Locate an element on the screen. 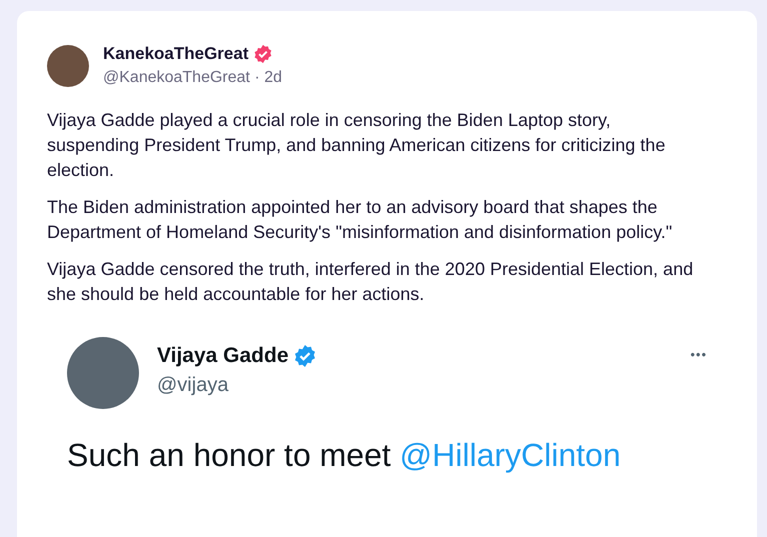 The height and width of the screenshot is (537, 767). tweet-text: Such an honor to meet @HillaryClinton is located at coordinates (344, 455).